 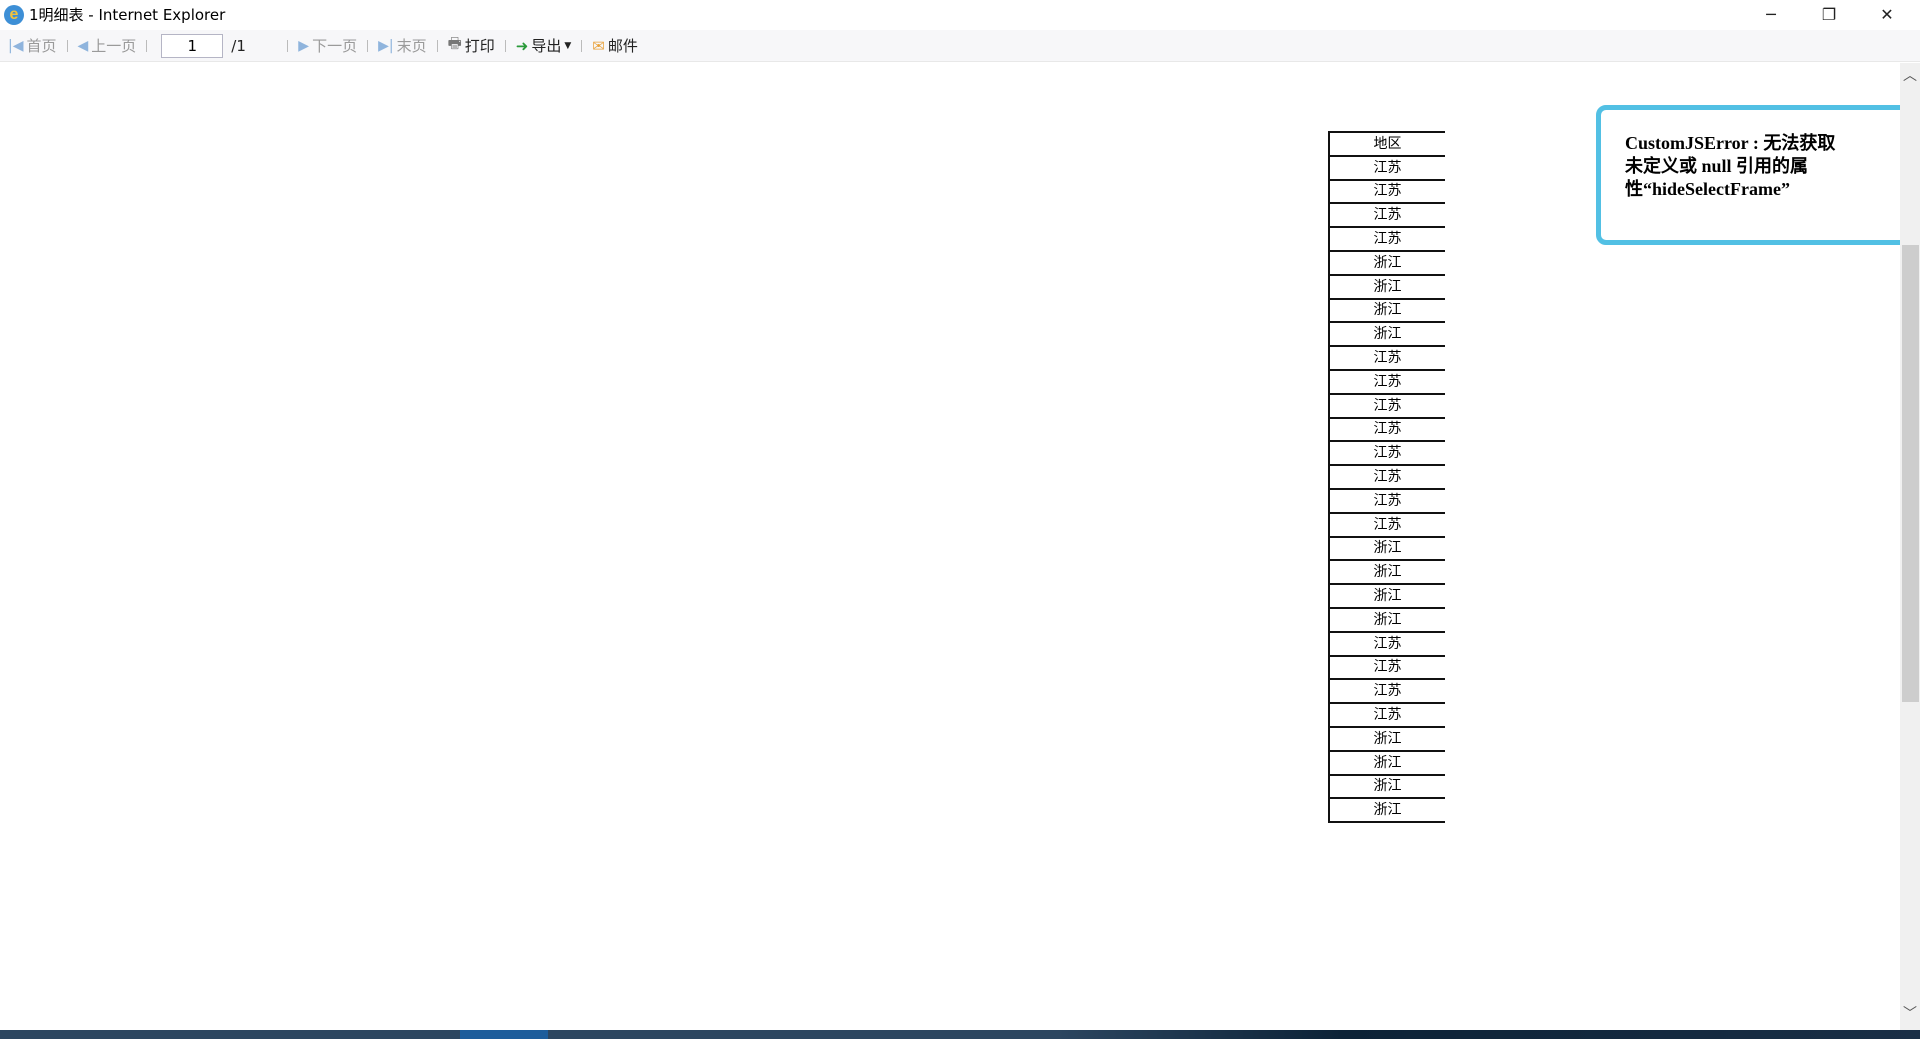 What do you see at coordinates (568, 45) in the screenshot?
I see `dropdown-caret-icon: ▼` at bounding box center [568, 45].